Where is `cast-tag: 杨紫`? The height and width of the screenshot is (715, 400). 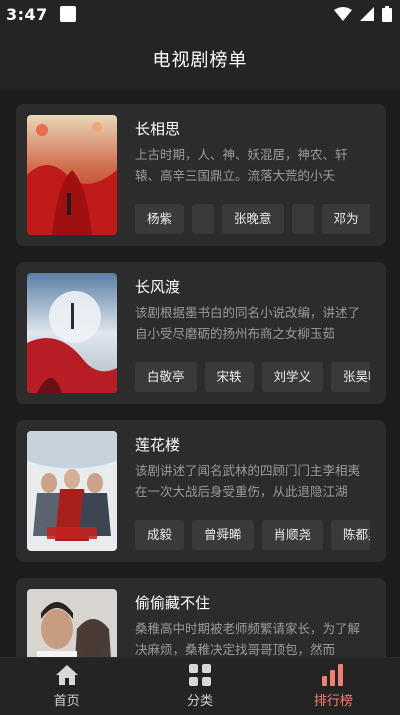
cast-tag: 杨紫 is located at coordinates (160, 219).